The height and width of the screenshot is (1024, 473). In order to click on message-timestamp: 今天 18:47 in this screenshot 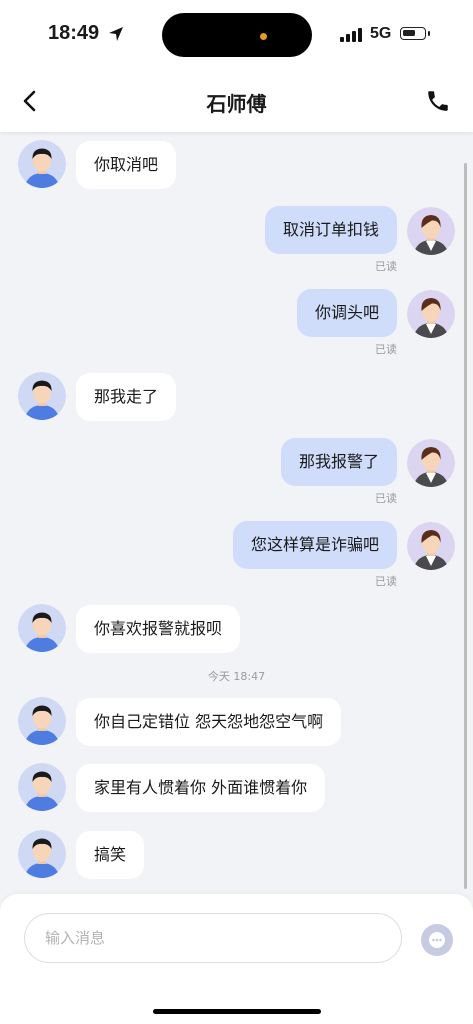, I will do `click(236, 676)`.